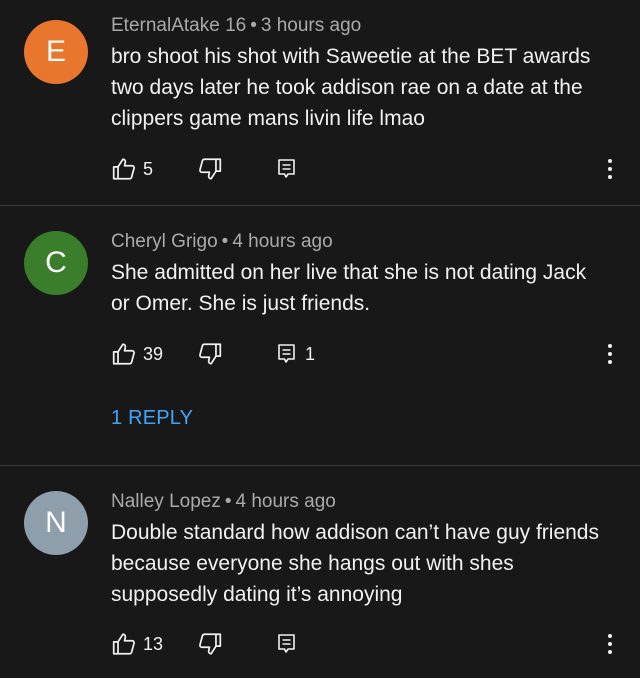  What do you see at coordinates (371, 169) in the screenshot?
I see `comment-actions: 5` at bounding box center [371, 169].